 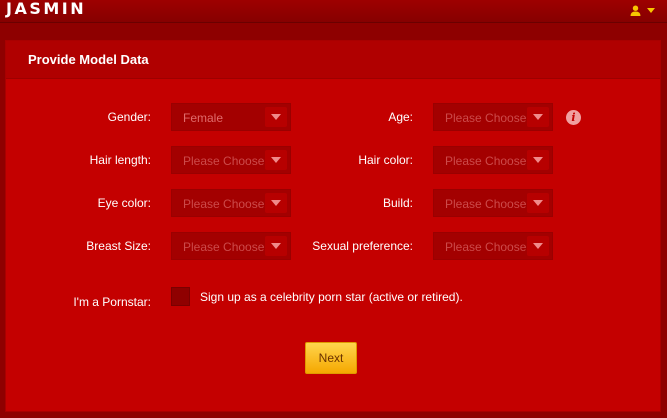 I want to click on top-bar: JASMIN, so click(x=333, y=11).